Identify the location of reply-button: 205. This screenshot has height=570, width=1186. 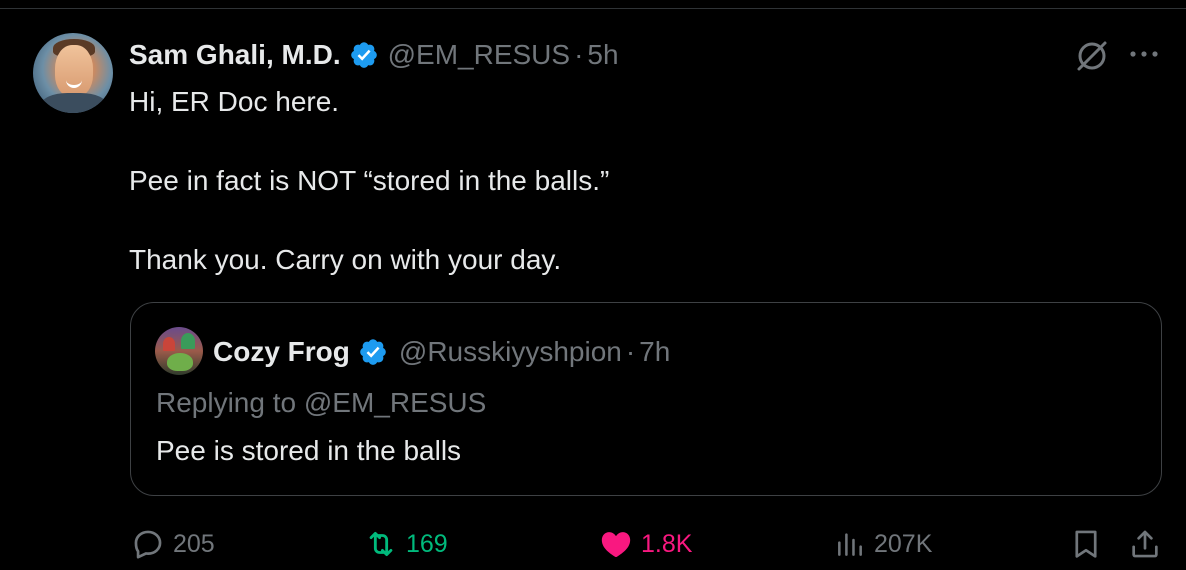
(173, 544).